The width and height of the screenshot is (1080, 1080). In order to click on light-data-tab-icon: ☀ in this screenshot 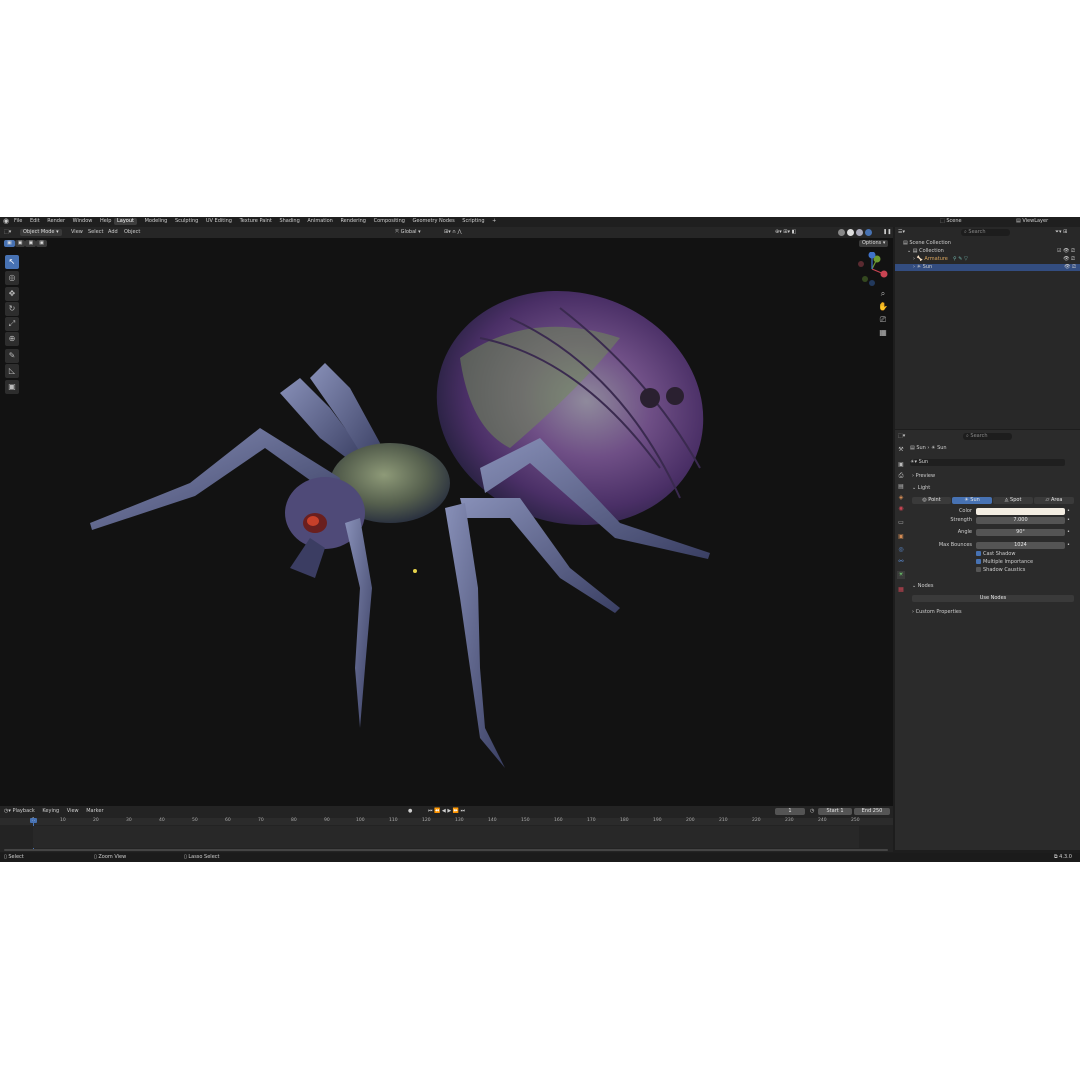, I will do `click(901, 575)`.